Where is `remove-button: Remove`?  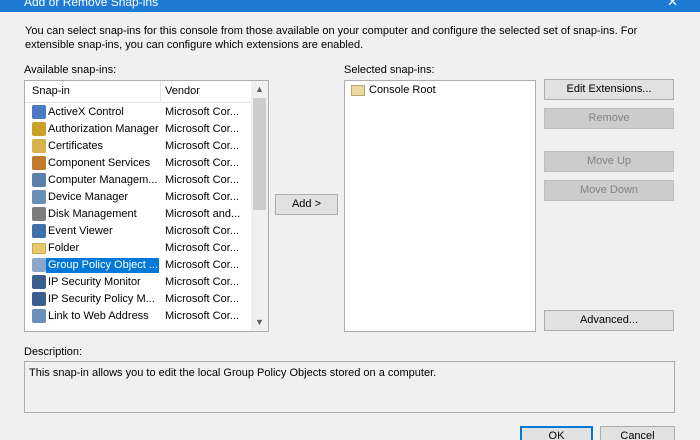 remove-button: Remove is located at coordinates (609, 118).